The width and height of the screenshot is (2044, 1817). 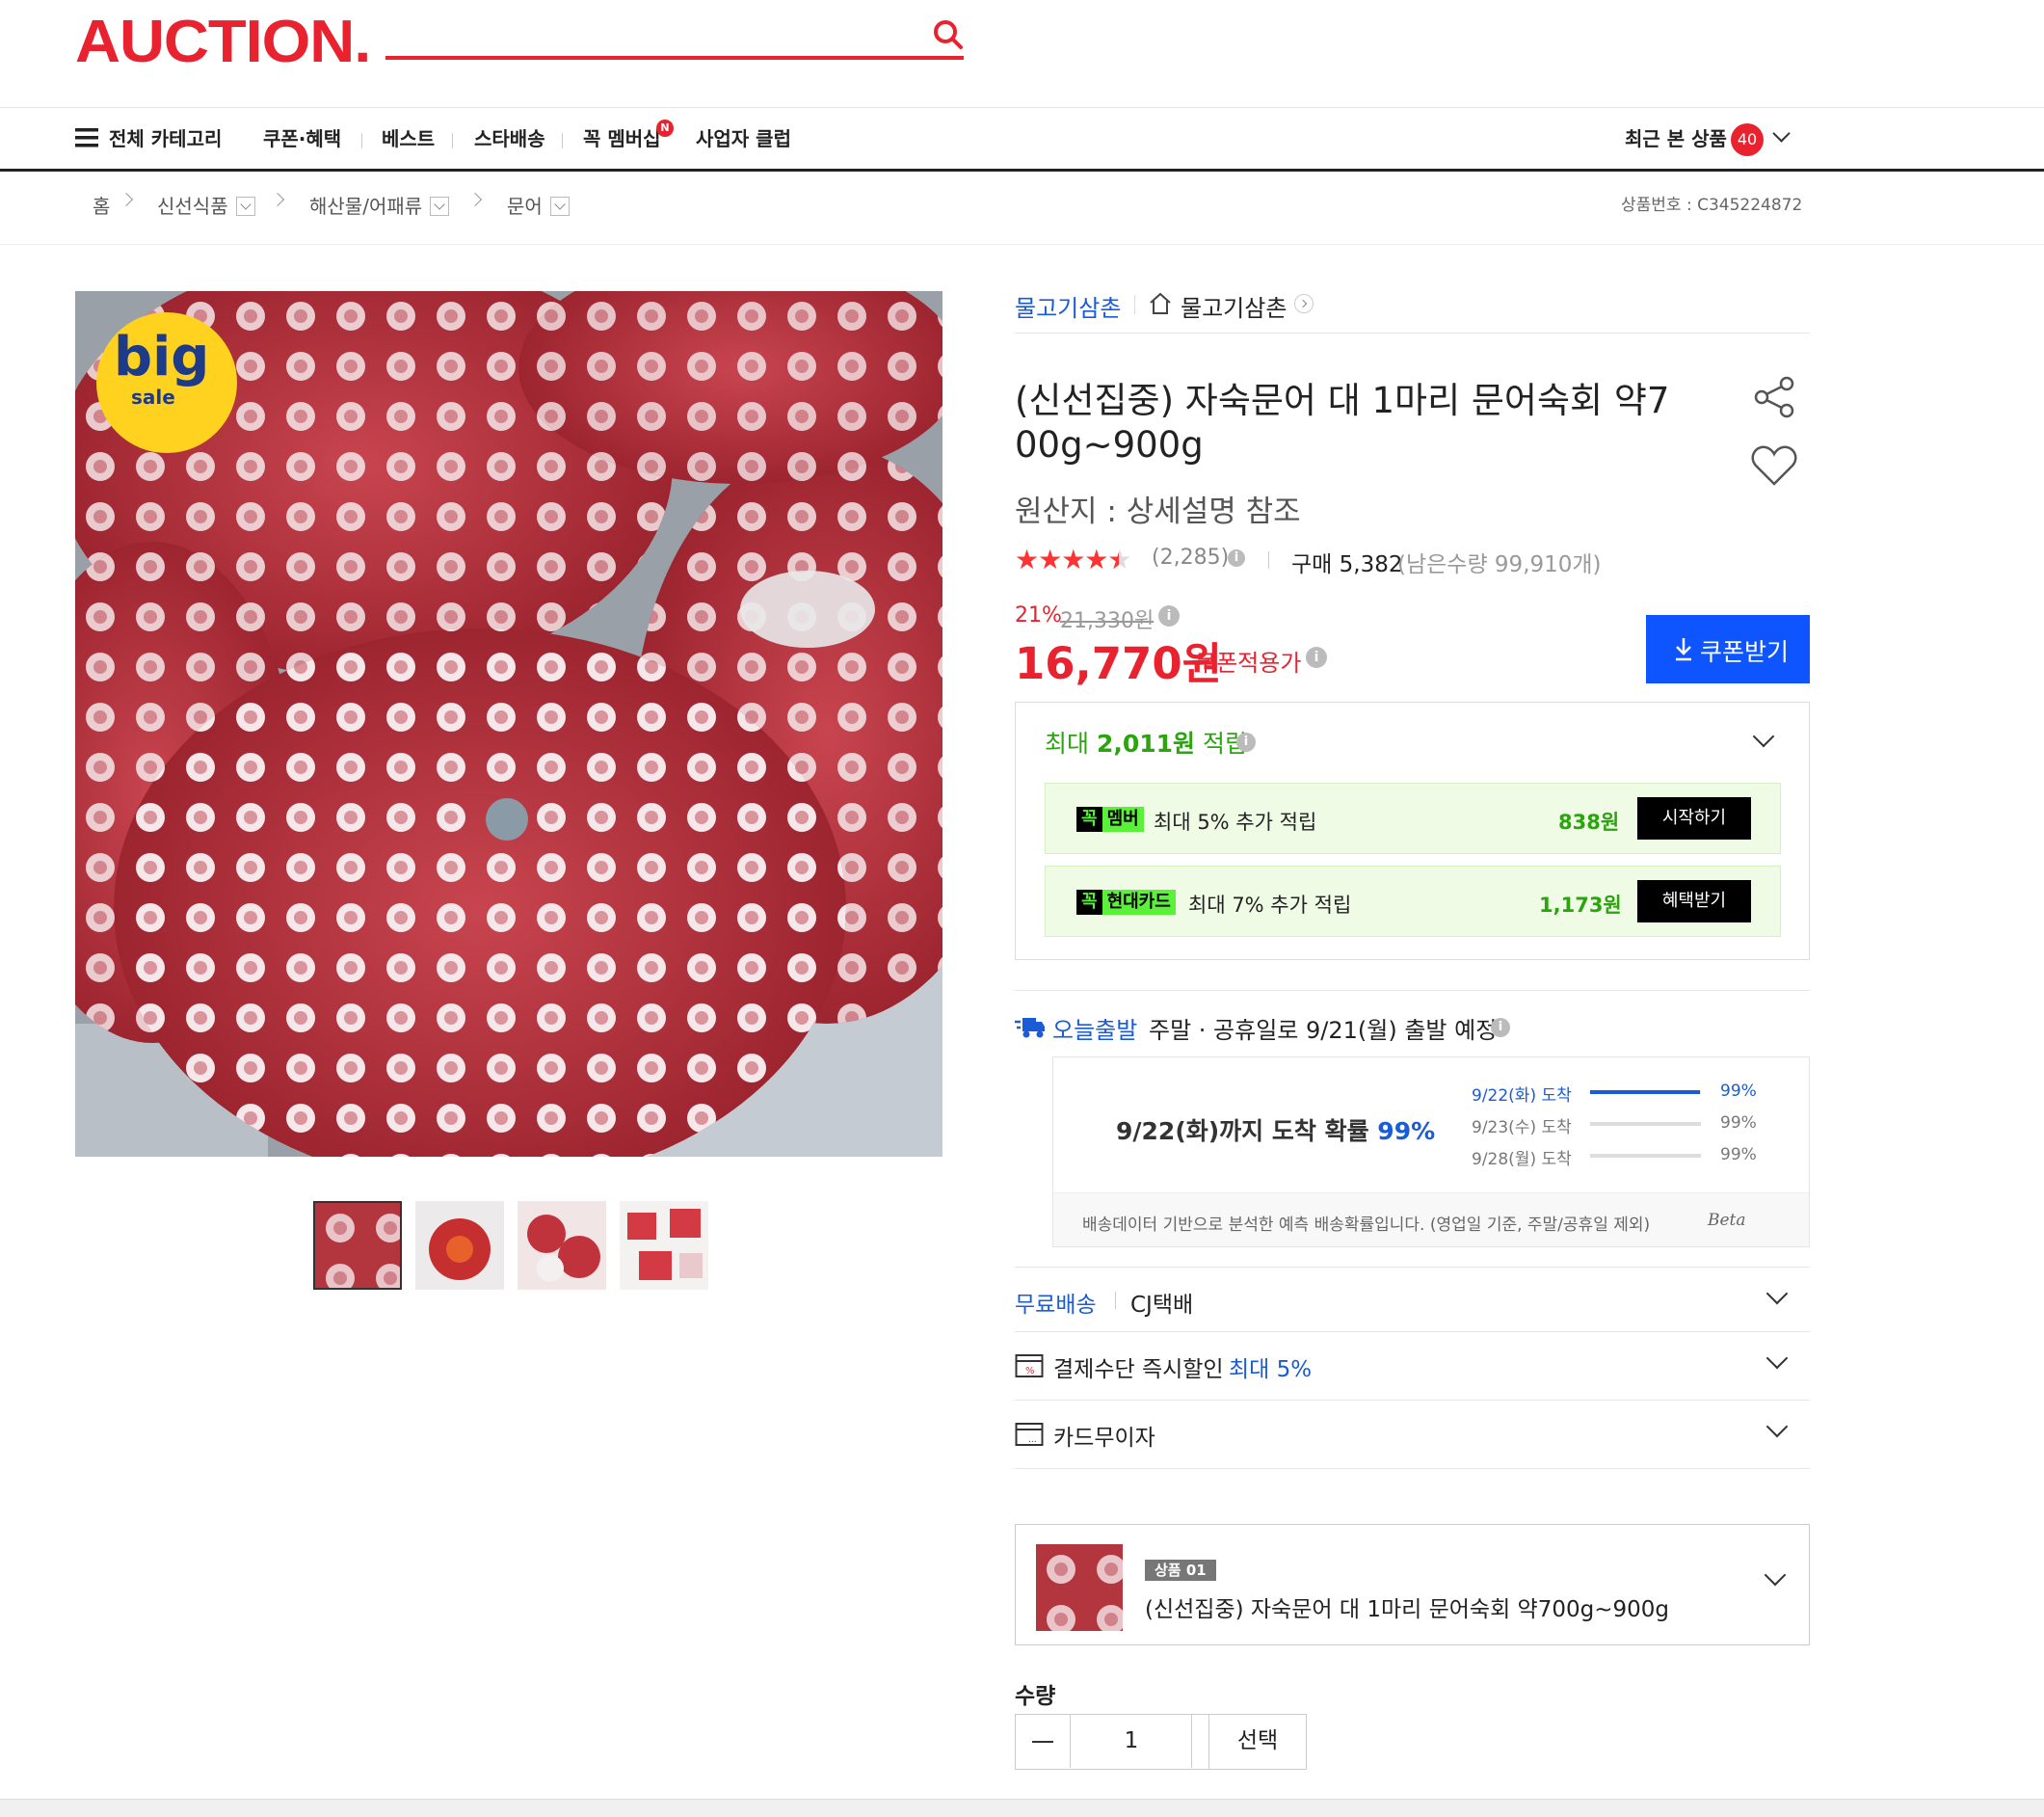 What do you see at coordinates (1413, 819) in the screenshot?
I see `points-row-membership: 꼭 멤버 최대 5% 추가 적립 838원 시작하기` at bounding box center [1413, 819].